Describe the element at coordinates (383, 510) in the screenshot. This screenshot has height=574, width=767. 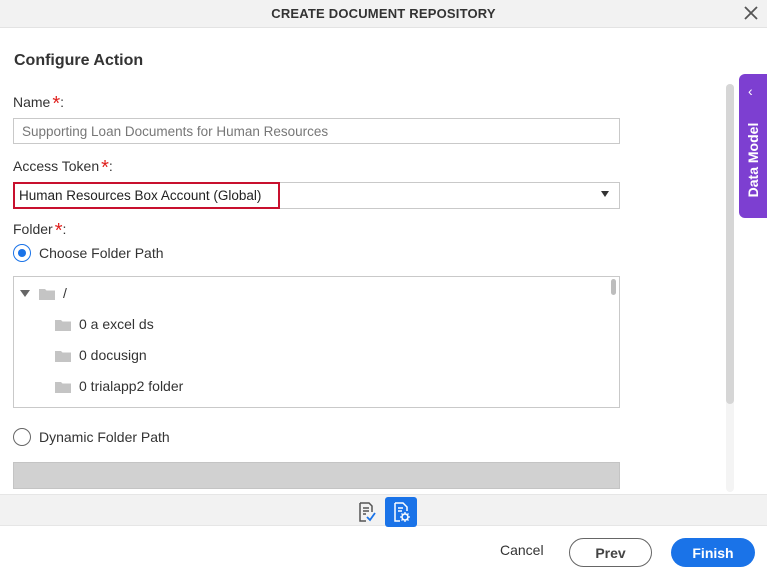
I see `bottom-toolbar` at that location.